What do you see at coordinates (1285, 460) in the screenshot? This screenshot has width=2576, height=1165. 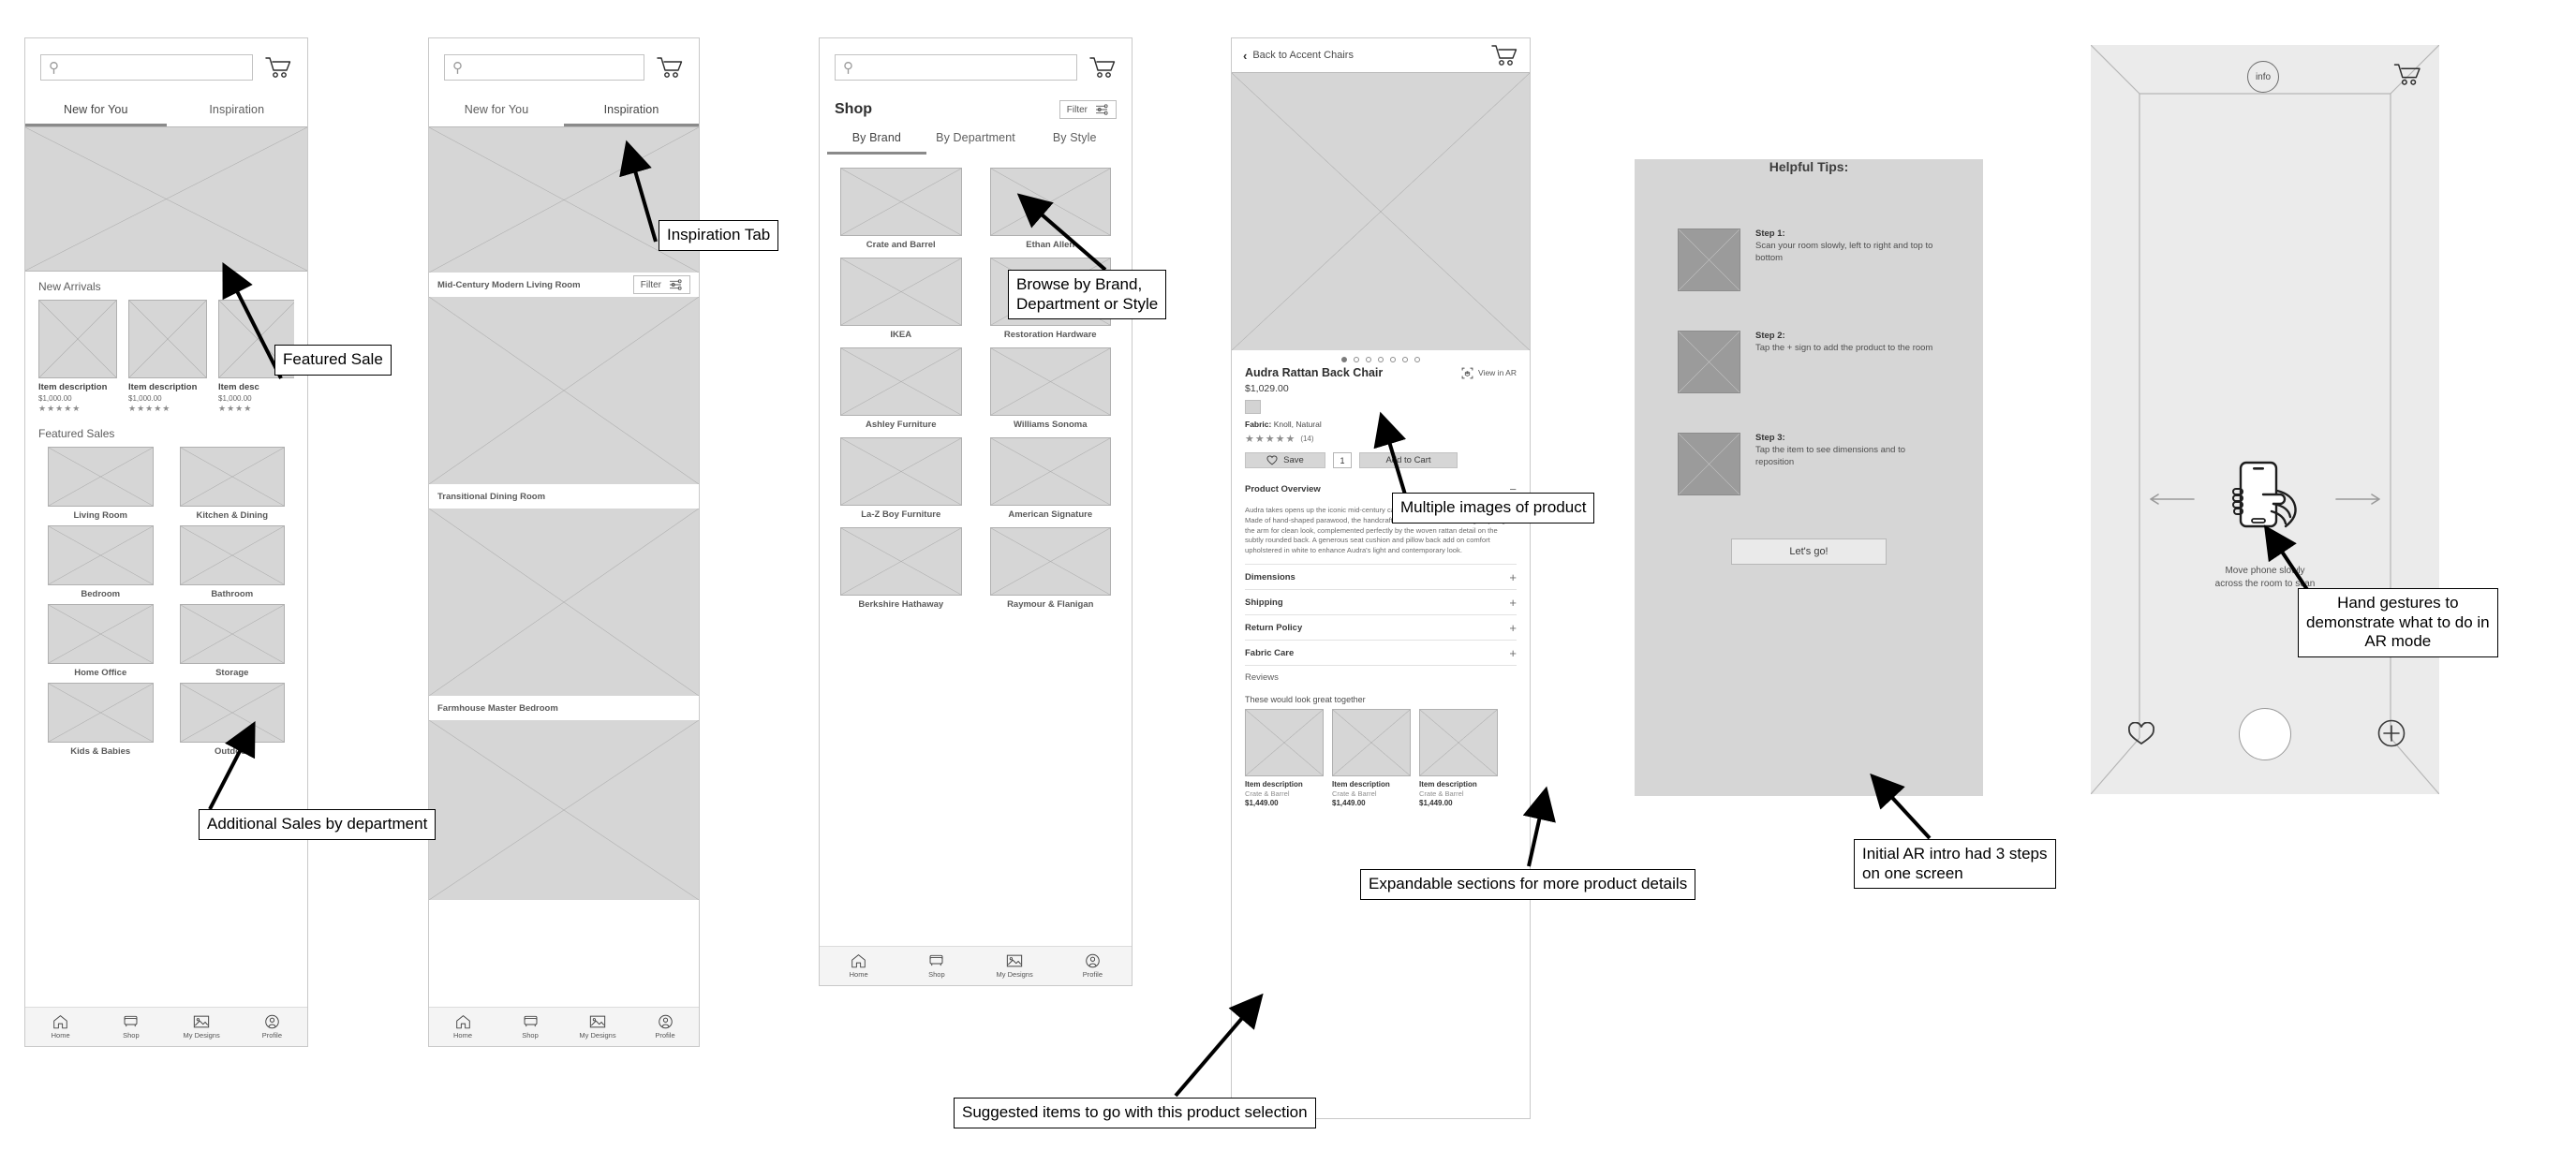 I see `save-button: Save` at bounding box center [1285, 460].